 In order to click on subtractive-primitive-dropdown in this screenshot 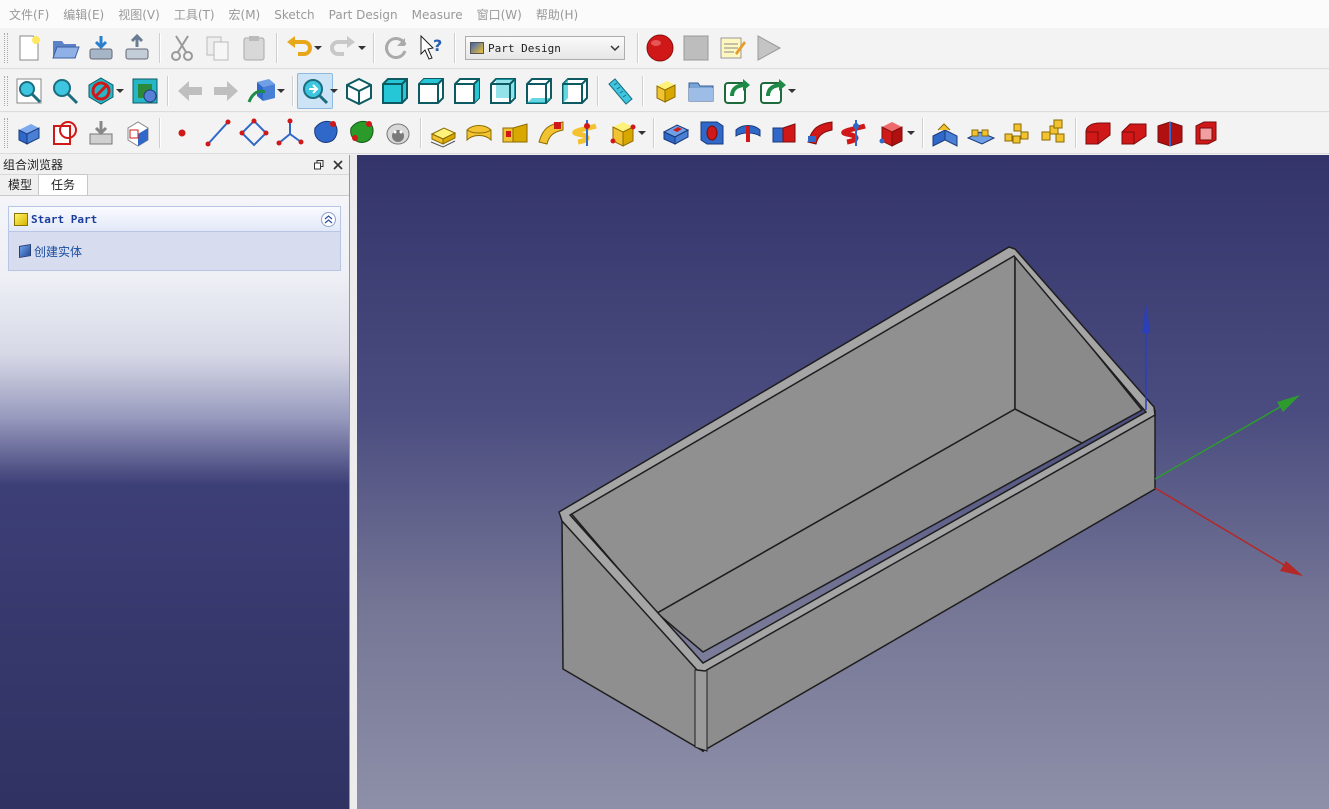, I will do `click(911, 133)`.